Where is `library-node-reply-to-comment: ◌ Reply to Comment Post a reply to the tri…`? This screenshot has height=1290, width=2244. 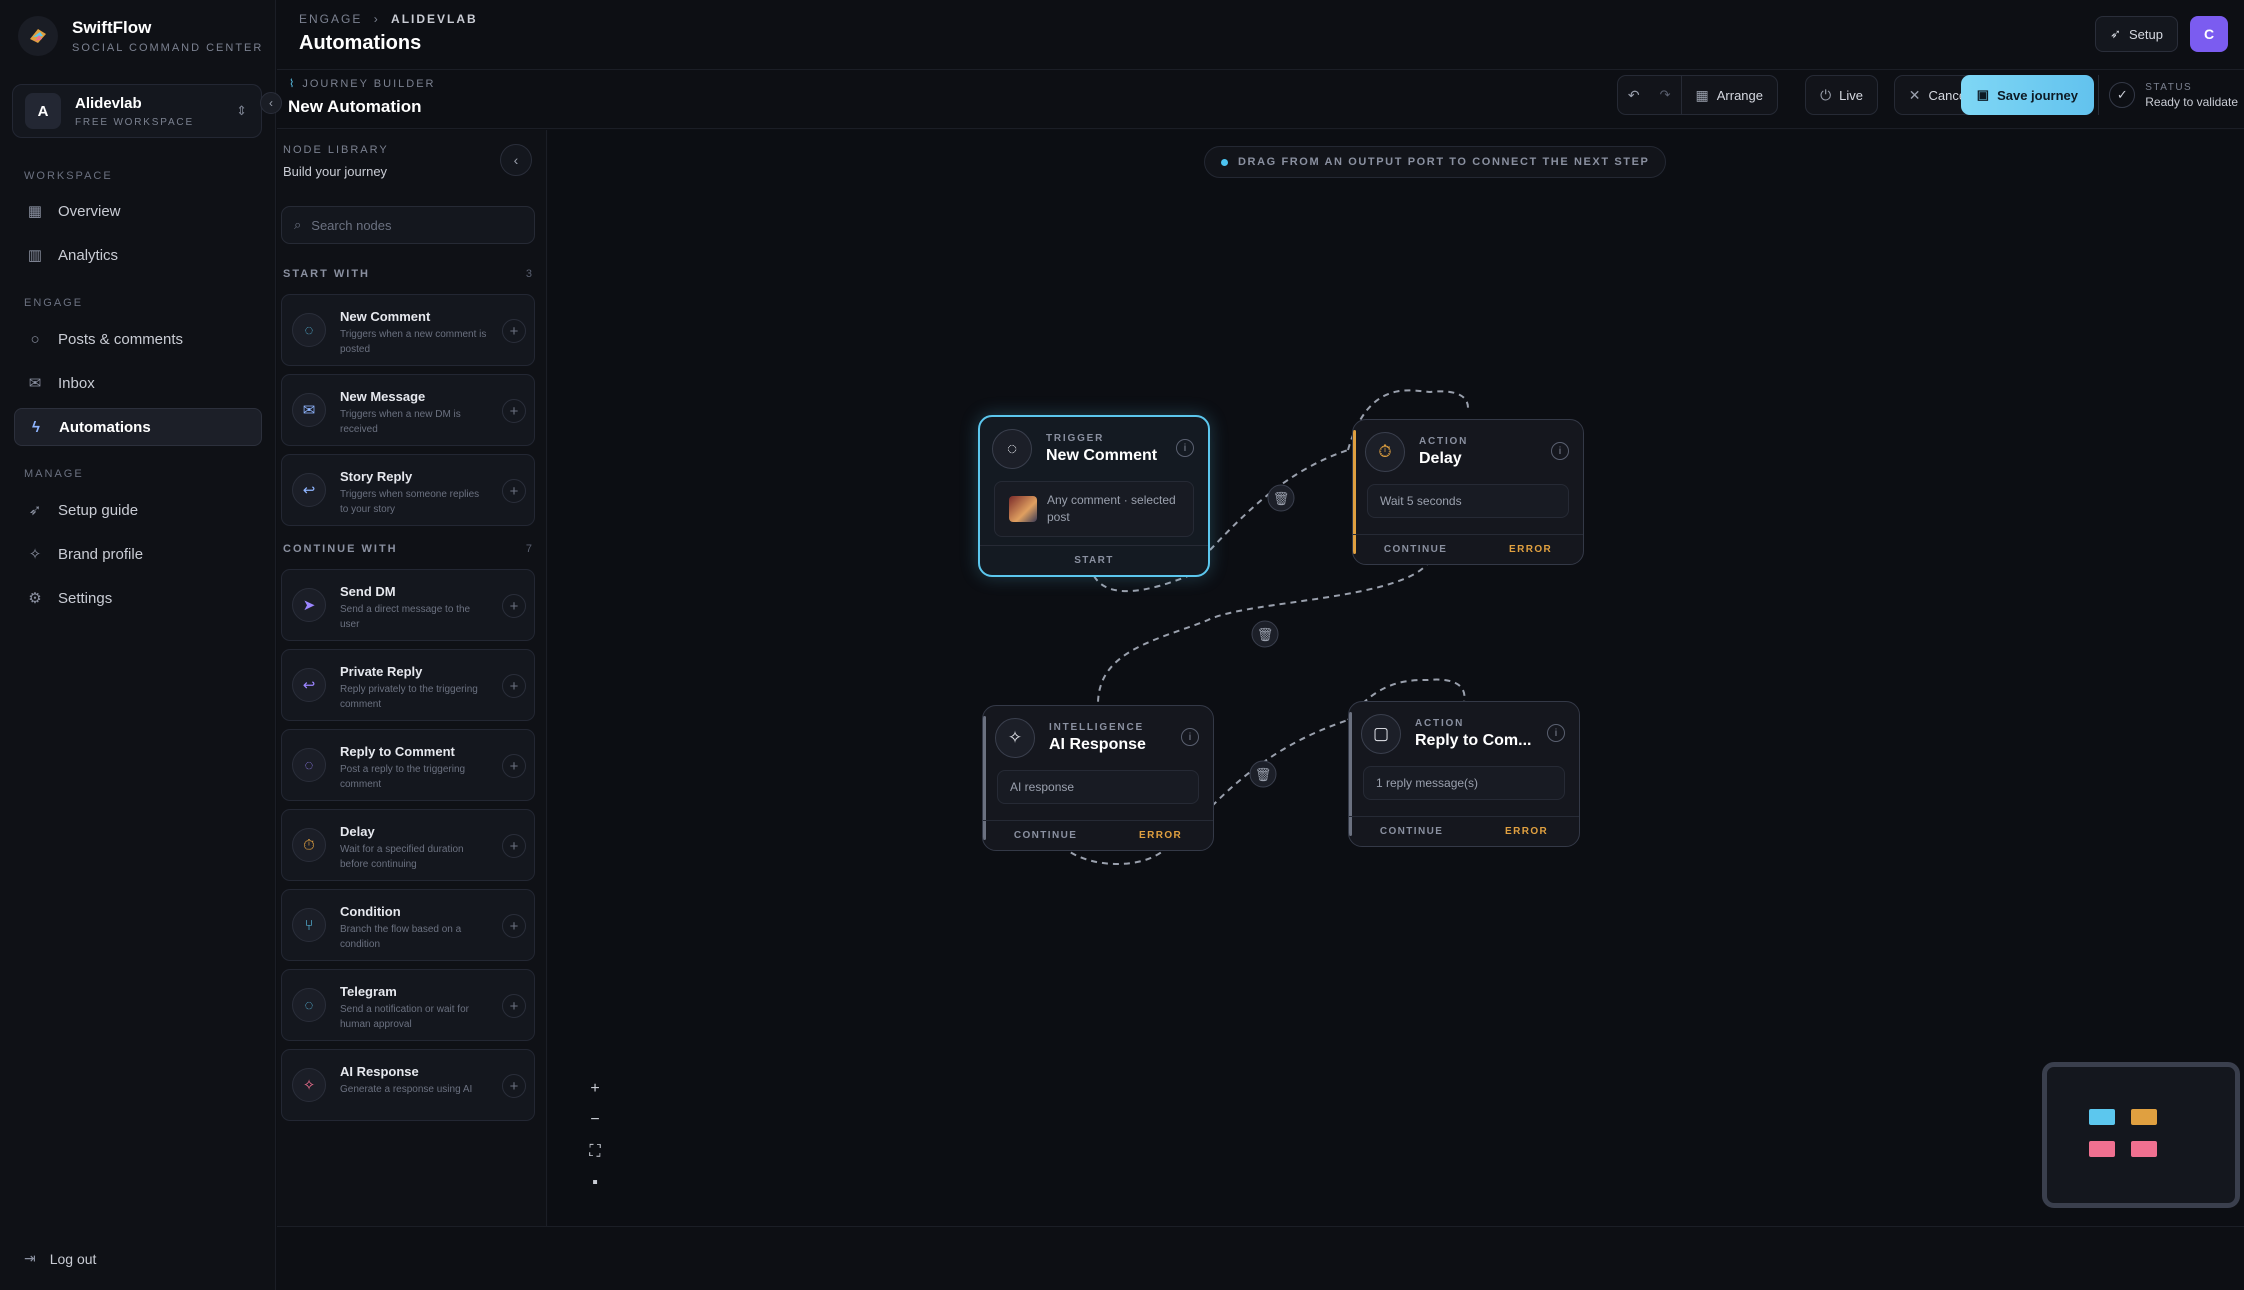 library-node-reply-to-comment: ◌ Reply to Comment Post a reply to the tri… is located at coordinates (408, 765).